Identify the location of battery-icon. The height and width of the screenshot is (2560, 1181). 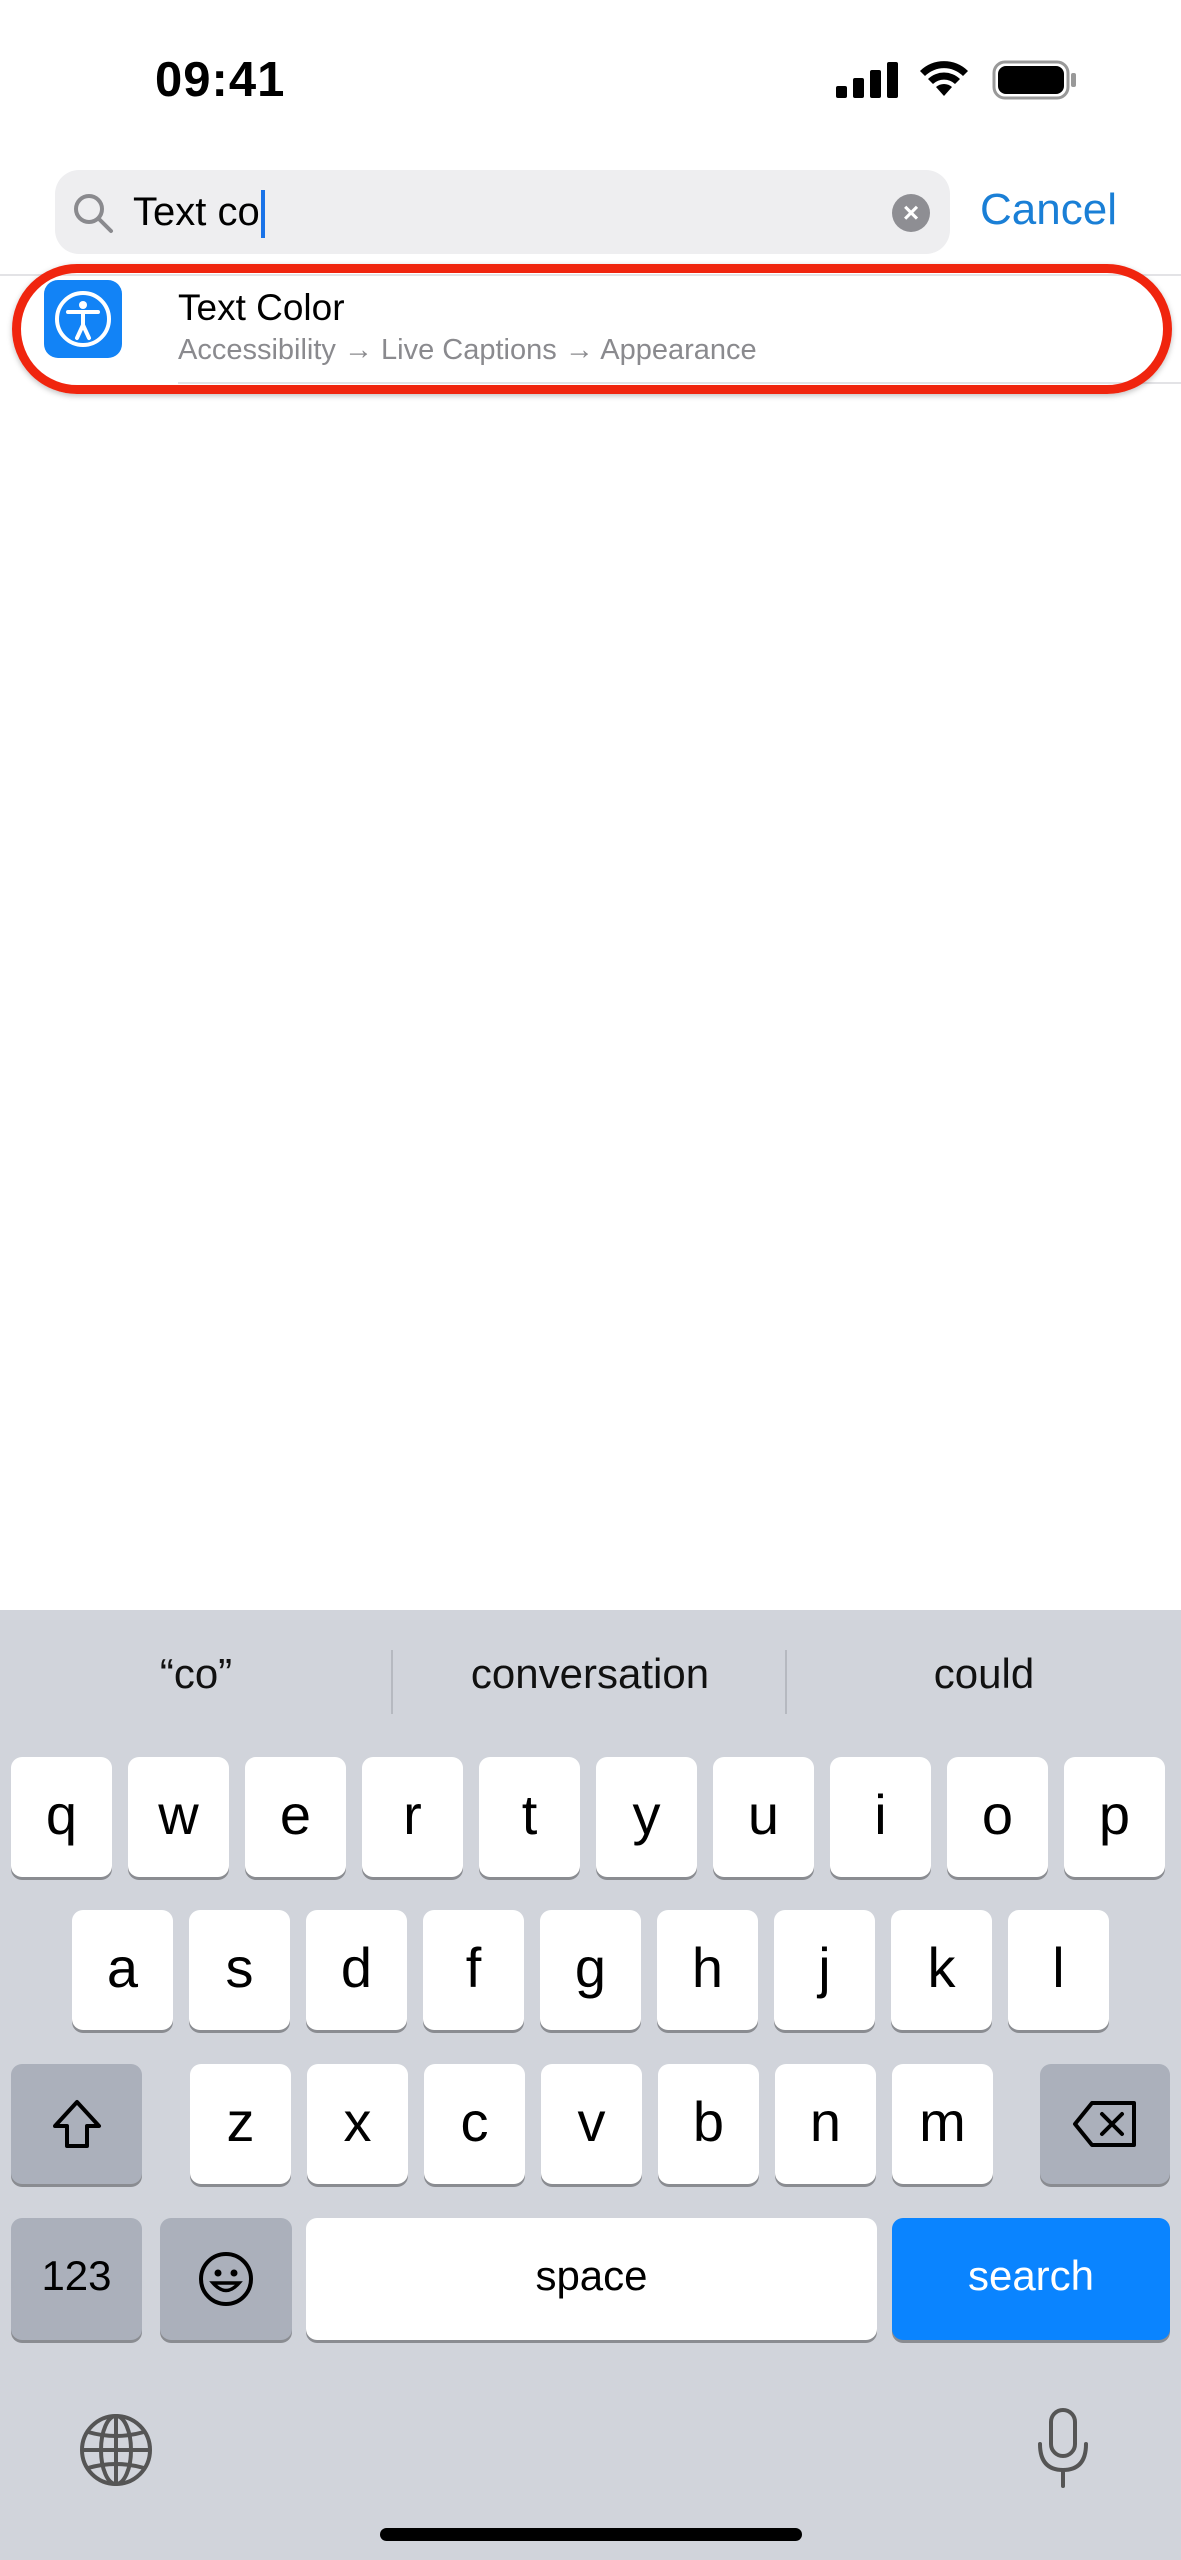
(1034, 80).